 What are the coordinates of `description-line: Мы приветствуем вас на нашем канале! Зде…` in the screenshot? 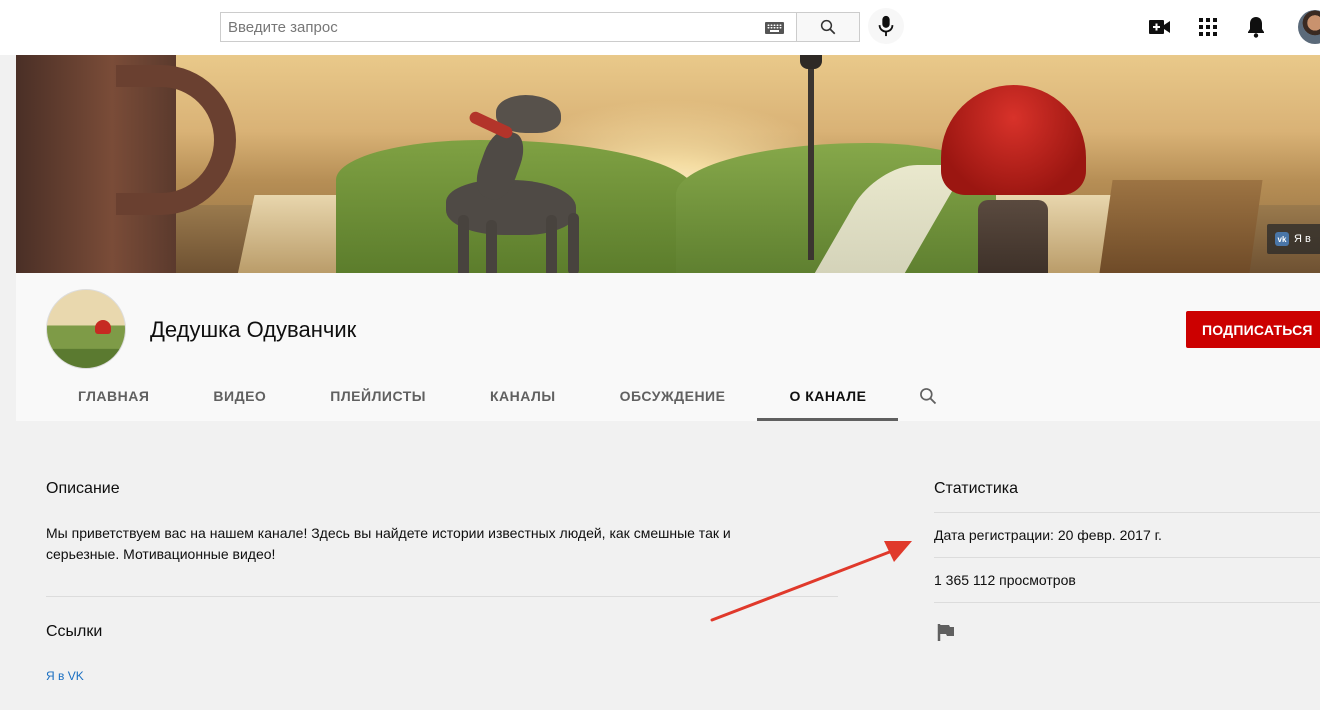 It's located at (388, 533).